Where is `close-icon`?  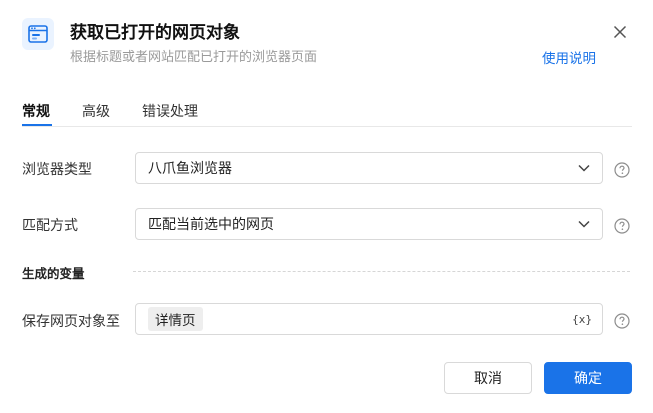
close-icon is located at coordinates (620, 32).